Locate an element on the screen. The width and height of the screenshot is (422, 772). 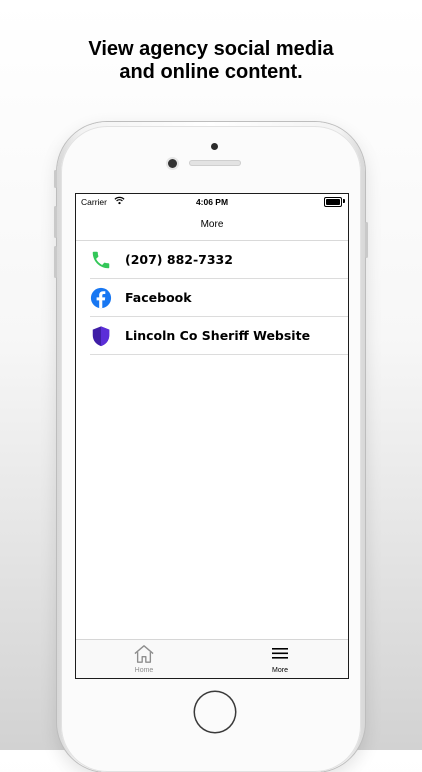
tab-bar: Home More is located at coordinates (212, 658).